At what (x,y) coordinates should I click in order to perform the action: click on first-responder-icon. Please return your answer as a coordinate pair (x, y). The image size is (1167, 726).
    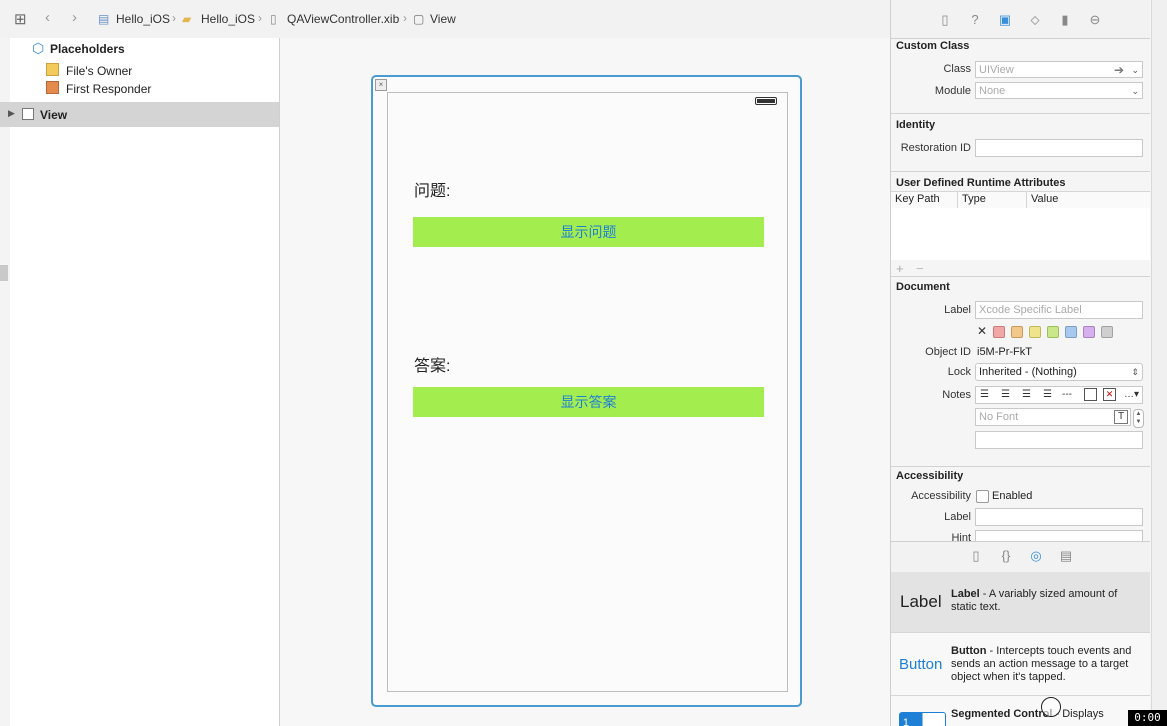
    Looking at the image, I should click on (52, 87).